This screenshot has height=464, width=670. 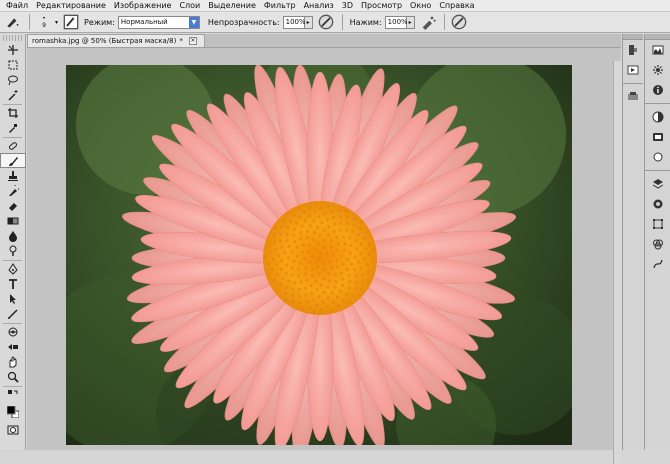 What do you see at coordinates (326, 22) in the screenshot?
I see `tablet-opacity-icon` at bounding box center [326, 22].